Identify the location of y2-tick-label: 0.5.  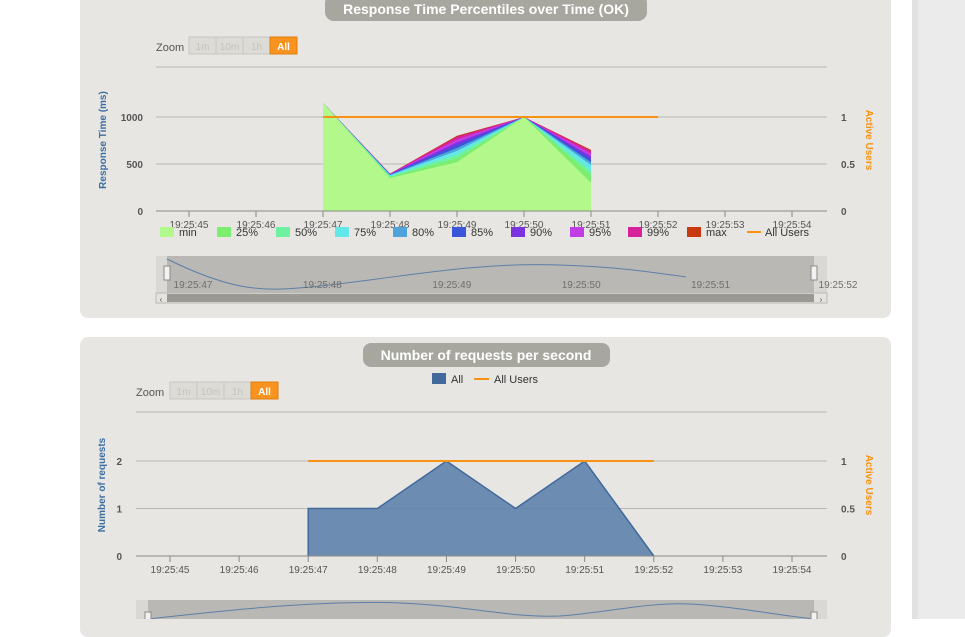
(848, 510).